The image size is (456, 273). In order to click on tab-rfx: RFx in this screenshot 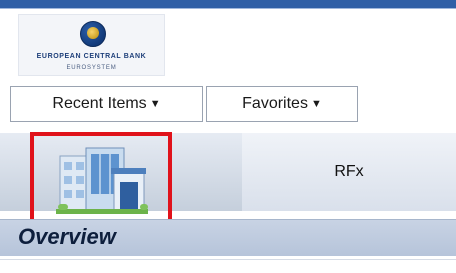, I will do `click(349, 172)`.